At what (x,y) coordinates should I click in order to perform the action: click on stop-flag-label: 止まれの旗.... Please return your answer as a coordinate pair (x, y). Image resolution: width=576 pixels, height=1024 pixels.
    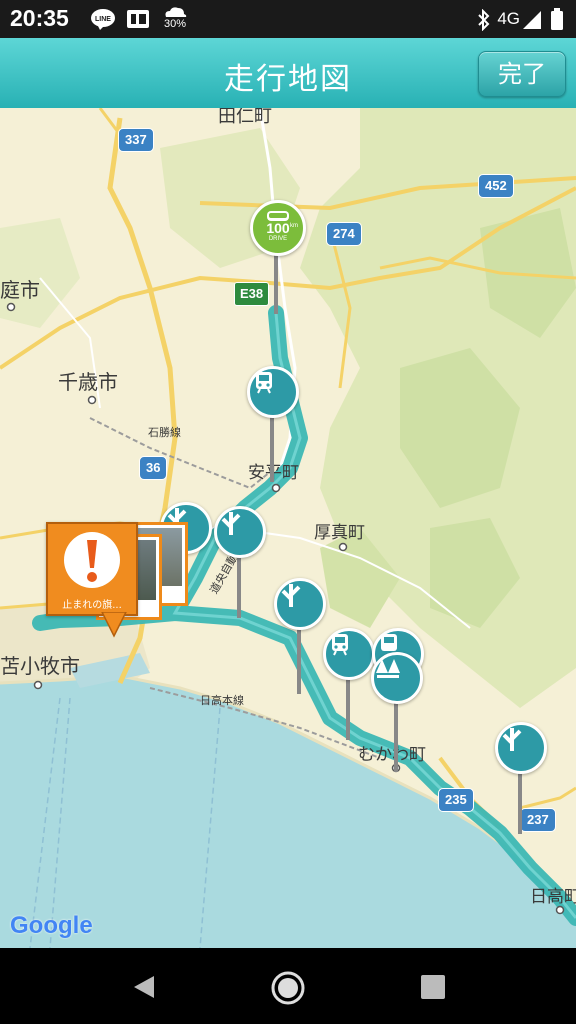
    Looking at the image, I should click on (92, 605).